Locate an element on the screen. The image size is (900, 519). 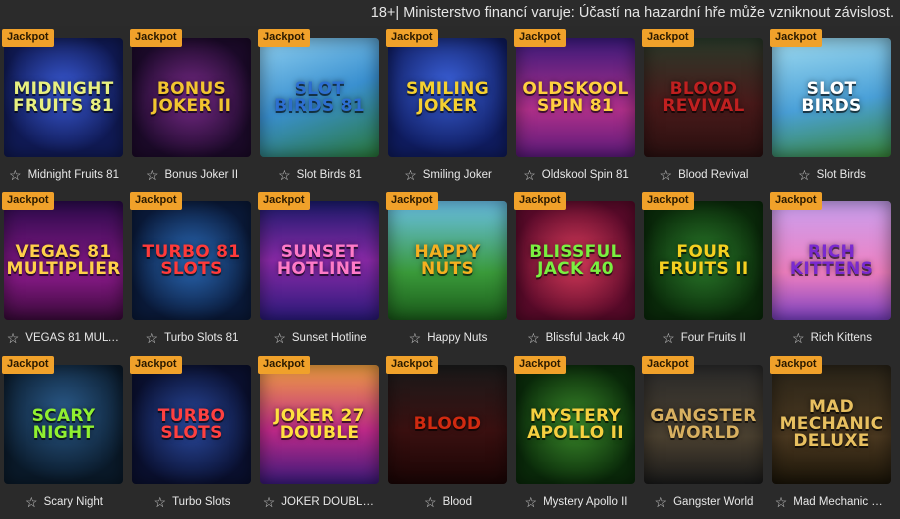
game-name: Rich Kittens is located at coordinates (841, 338).